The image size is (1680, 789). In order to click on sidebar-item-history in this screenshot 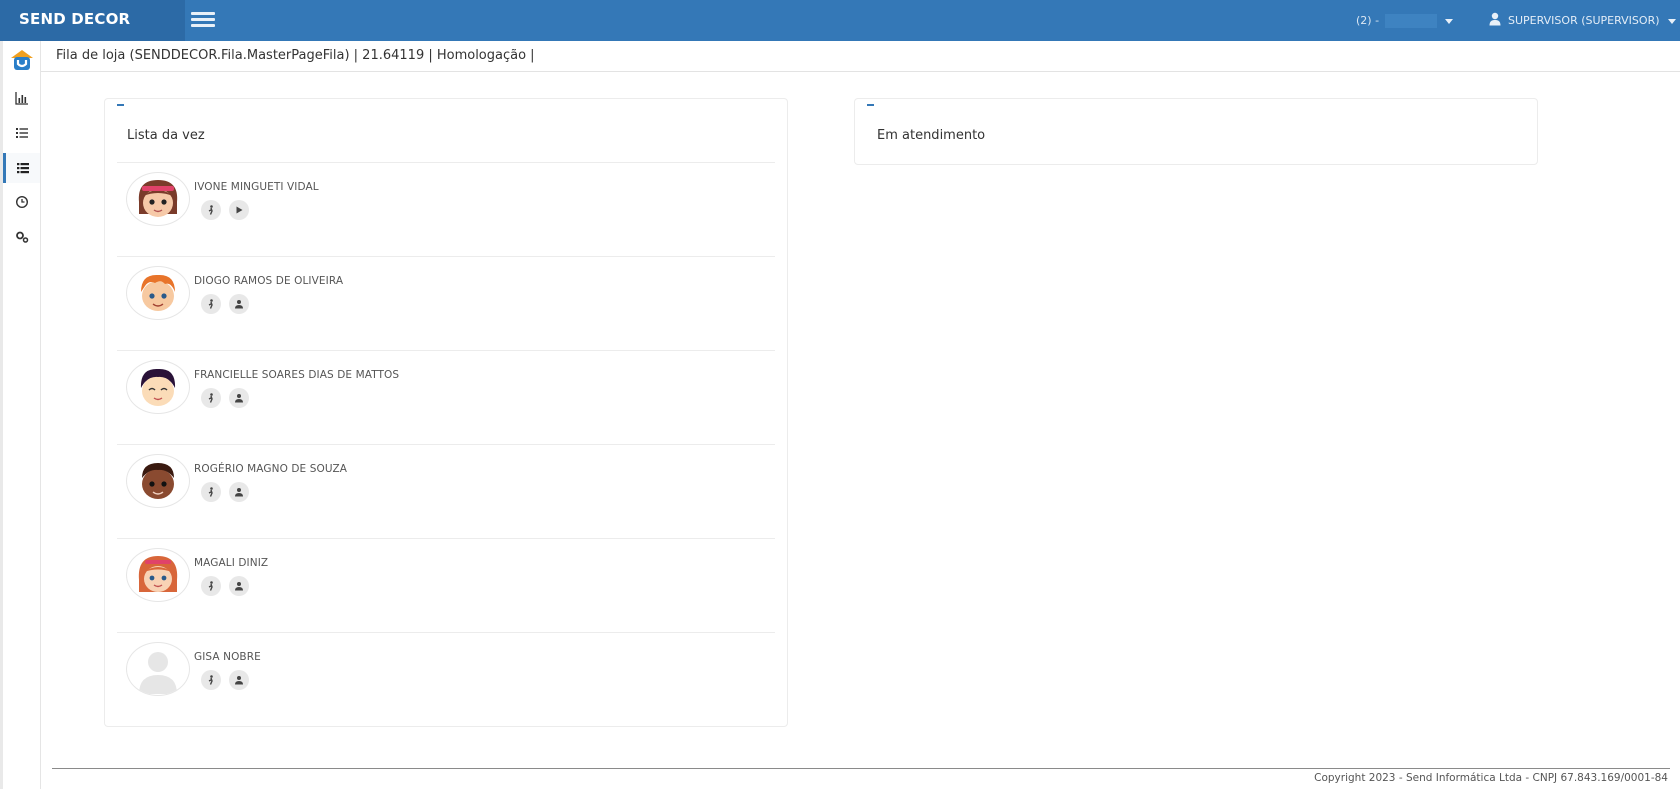, I will do `click(21, 202)`.